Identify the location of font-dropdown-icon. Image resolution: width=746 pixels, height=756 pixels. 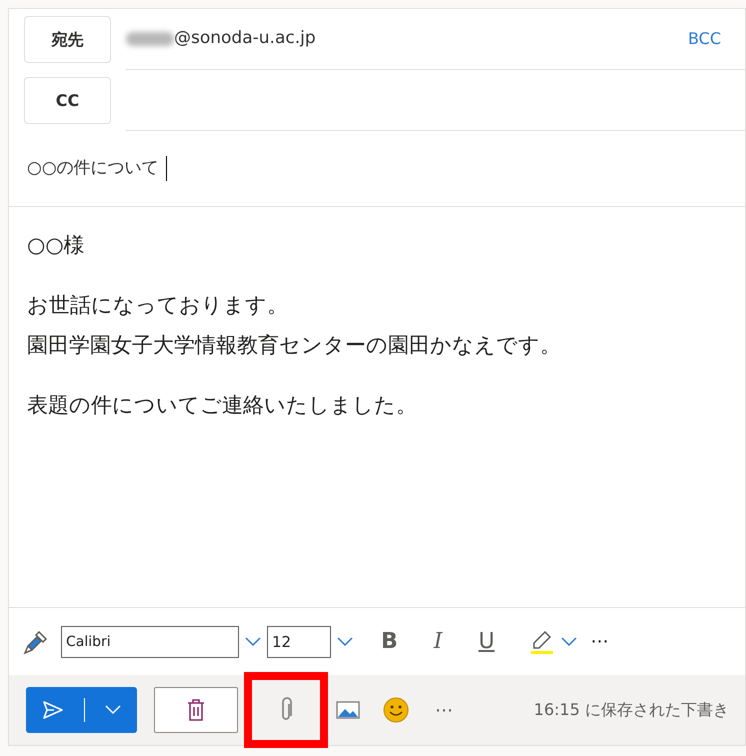
(253, 641).